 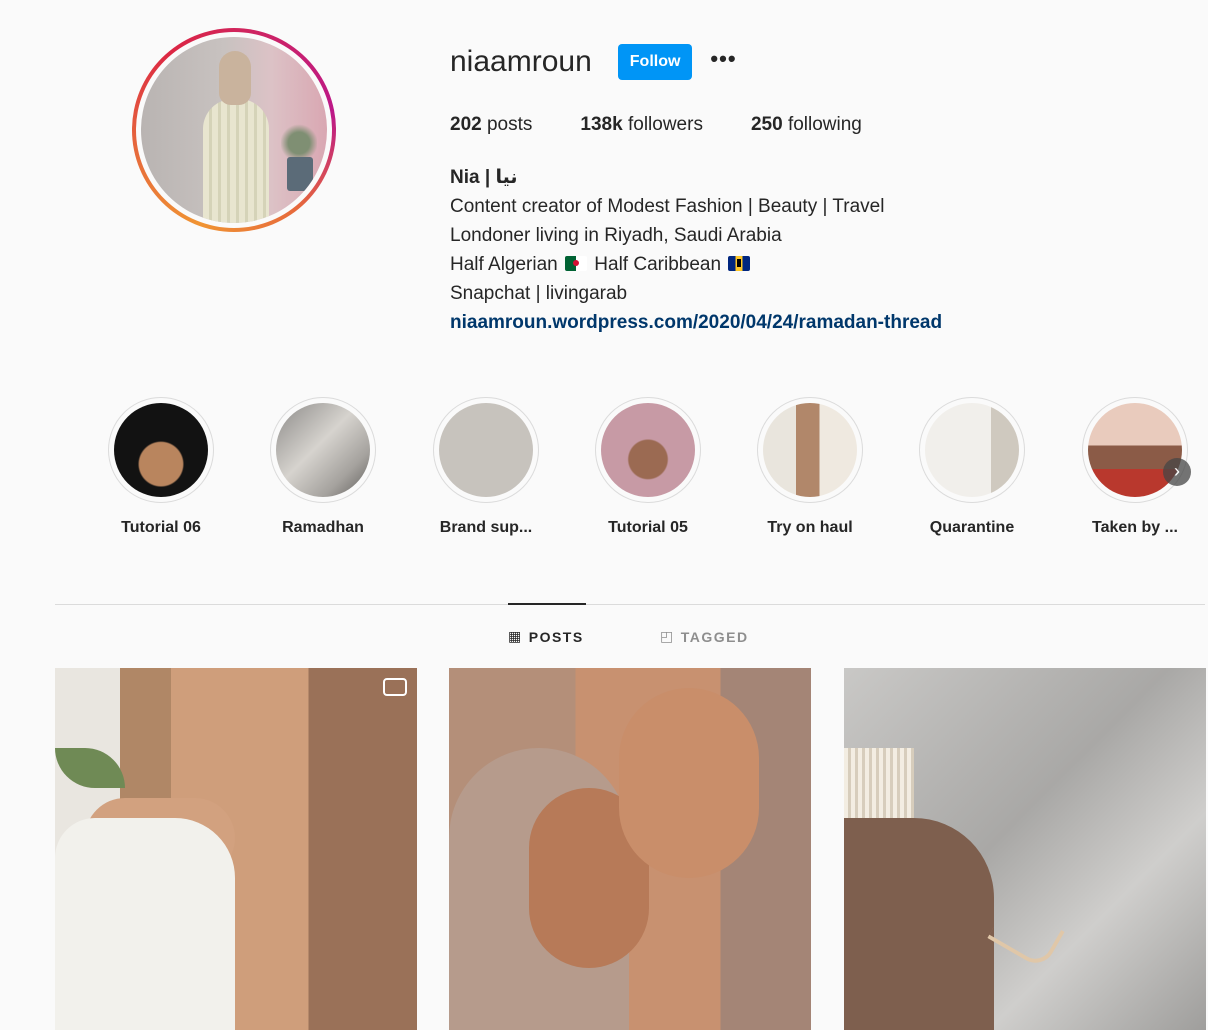 What do you see at coordinates (601, 124) in the screenshot?
I see `followers-count: 138k` at bounding box center [601, 124].